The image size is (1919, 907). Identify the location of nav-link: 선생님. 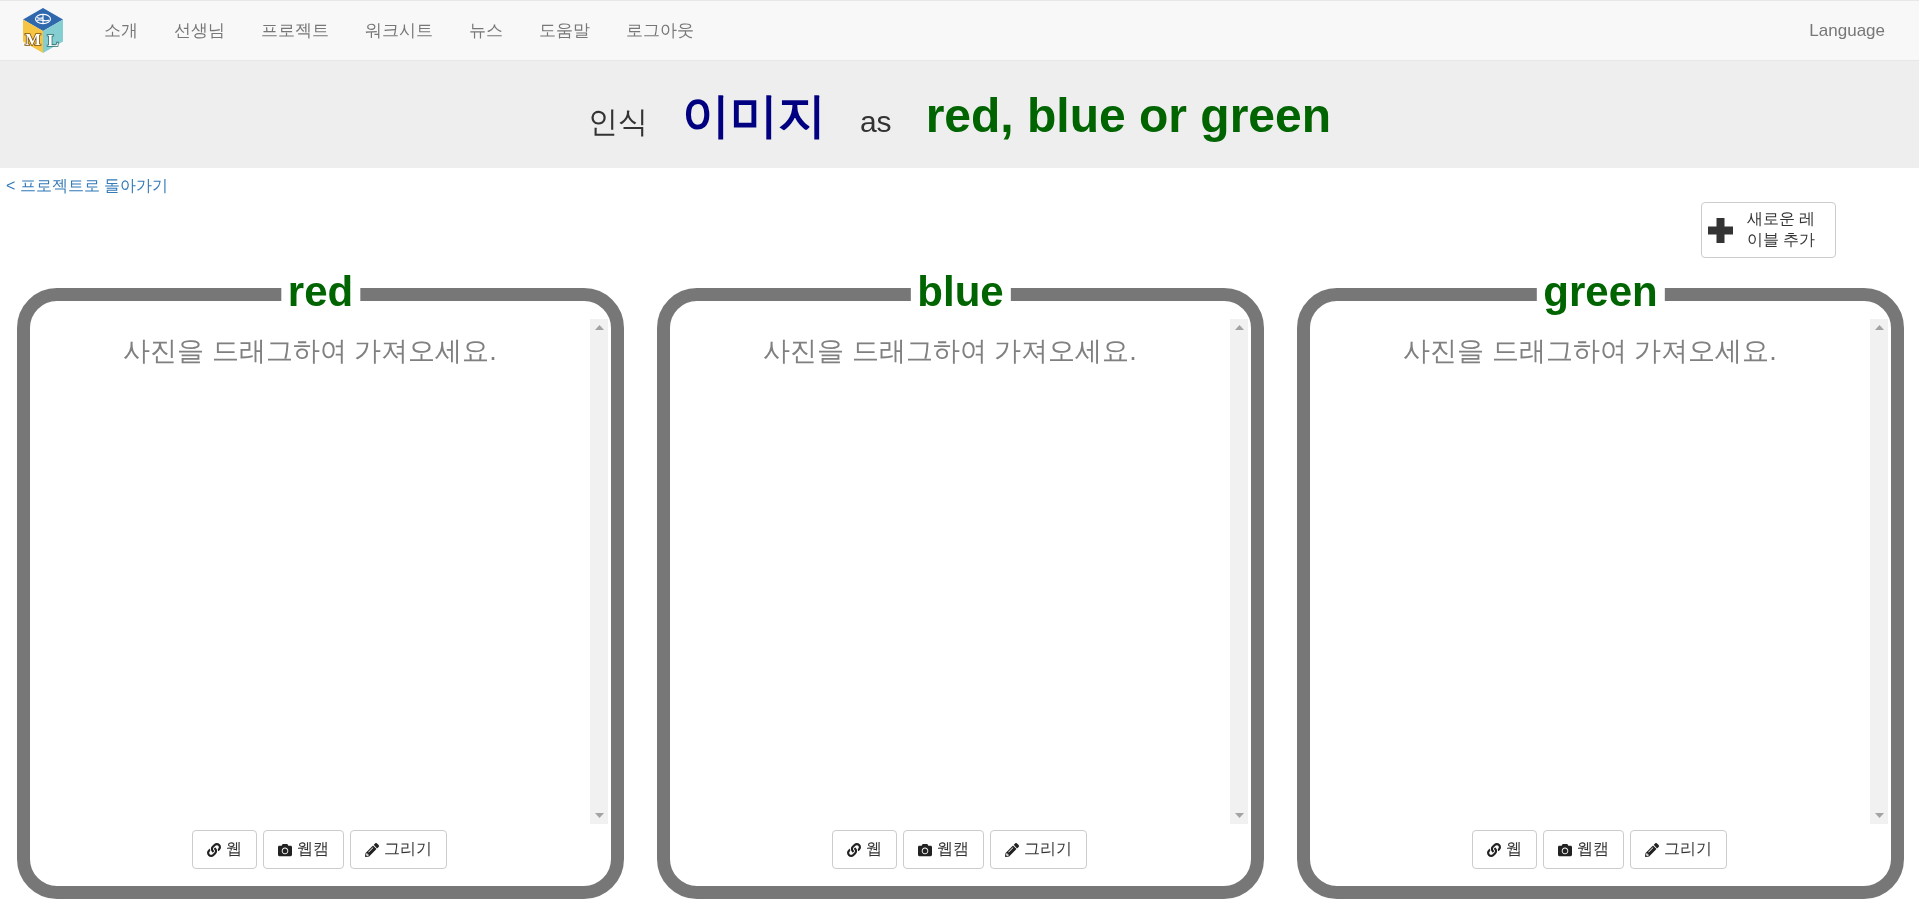
(199, 30).